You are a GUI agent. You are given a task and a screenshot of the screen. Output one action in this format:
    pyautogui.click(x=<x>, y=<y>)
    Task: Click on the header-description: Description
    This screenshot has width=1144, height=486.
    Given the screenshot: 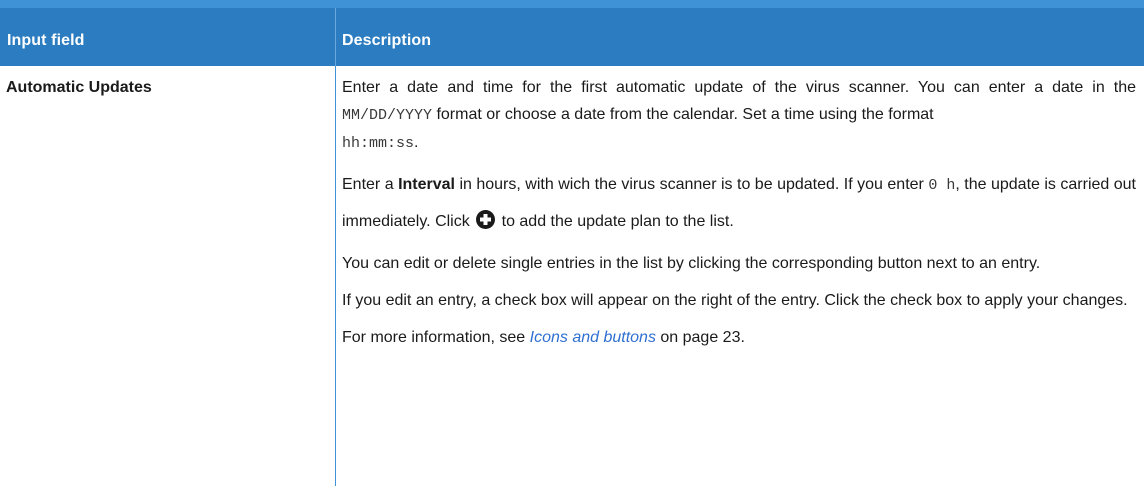 What is the action you would take?
    pyautogui.click(x=387, y=40)
    